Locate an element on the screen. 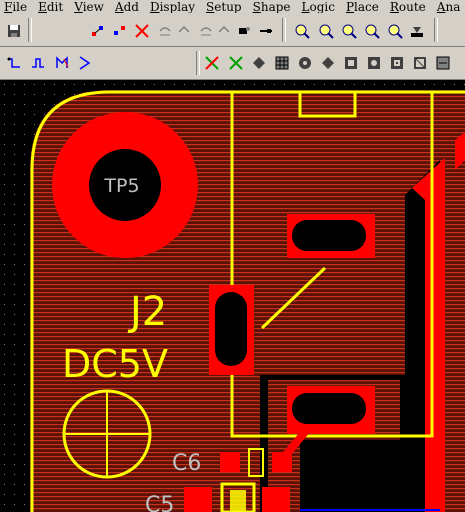 The image size is (465, 512). board-icon is located at coordinates (420, 63).